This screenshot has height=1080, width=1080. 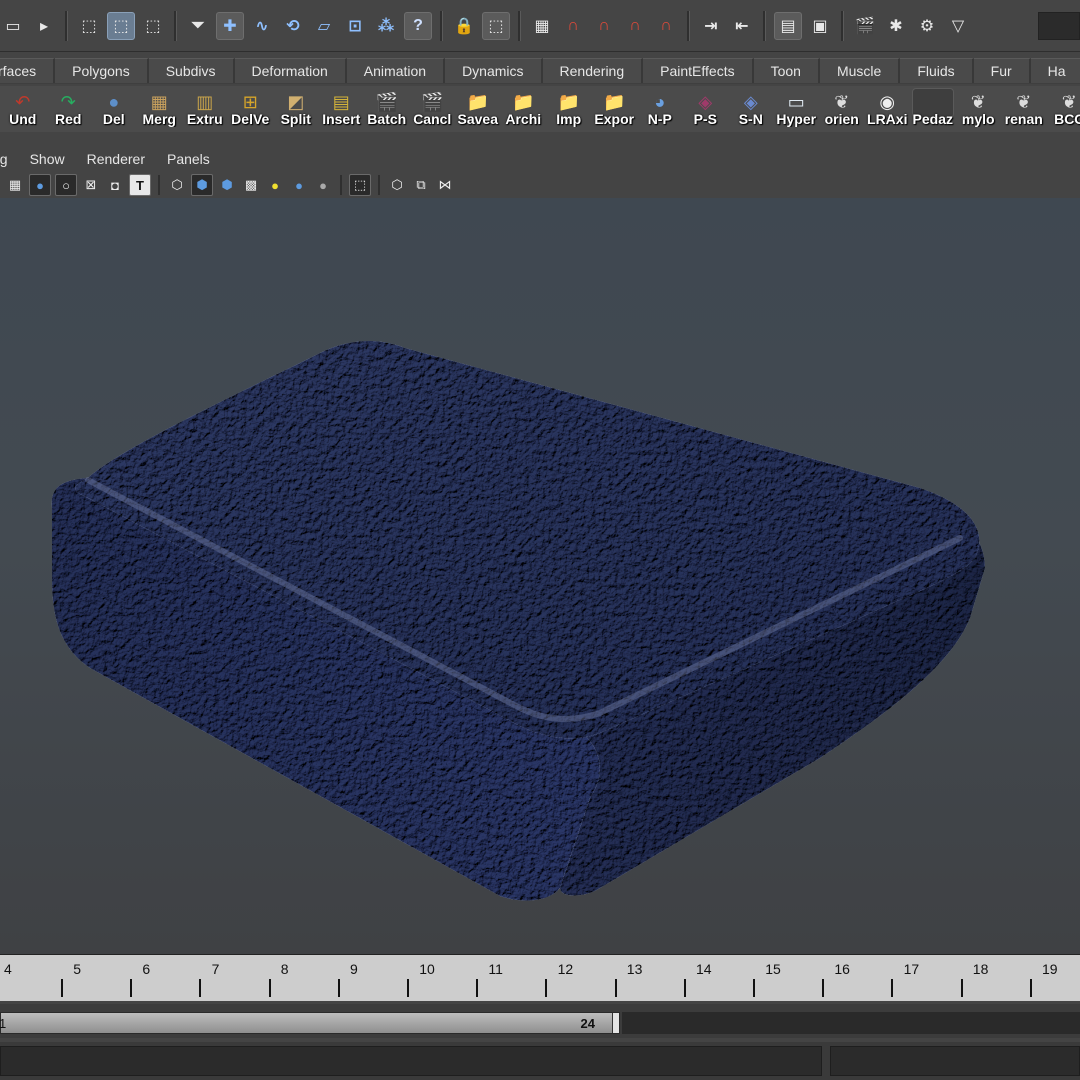 I want to click on texture-icon: ◘, so click(x=115, y=185).